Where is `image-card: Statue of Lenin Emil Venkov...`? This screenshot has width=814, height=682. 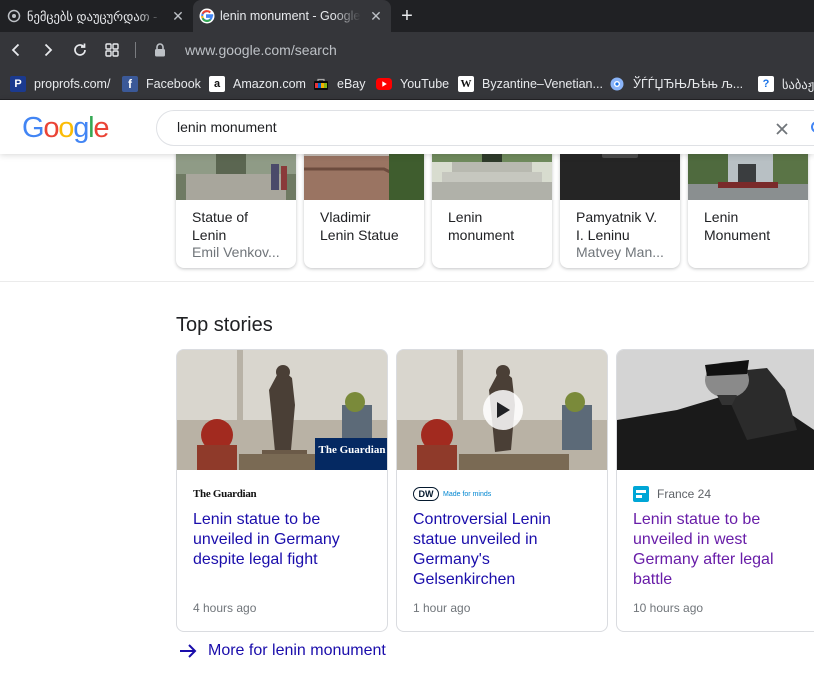
image-card: Statue of Lenin Emil Venkov... is located at coordinates (236, 211).